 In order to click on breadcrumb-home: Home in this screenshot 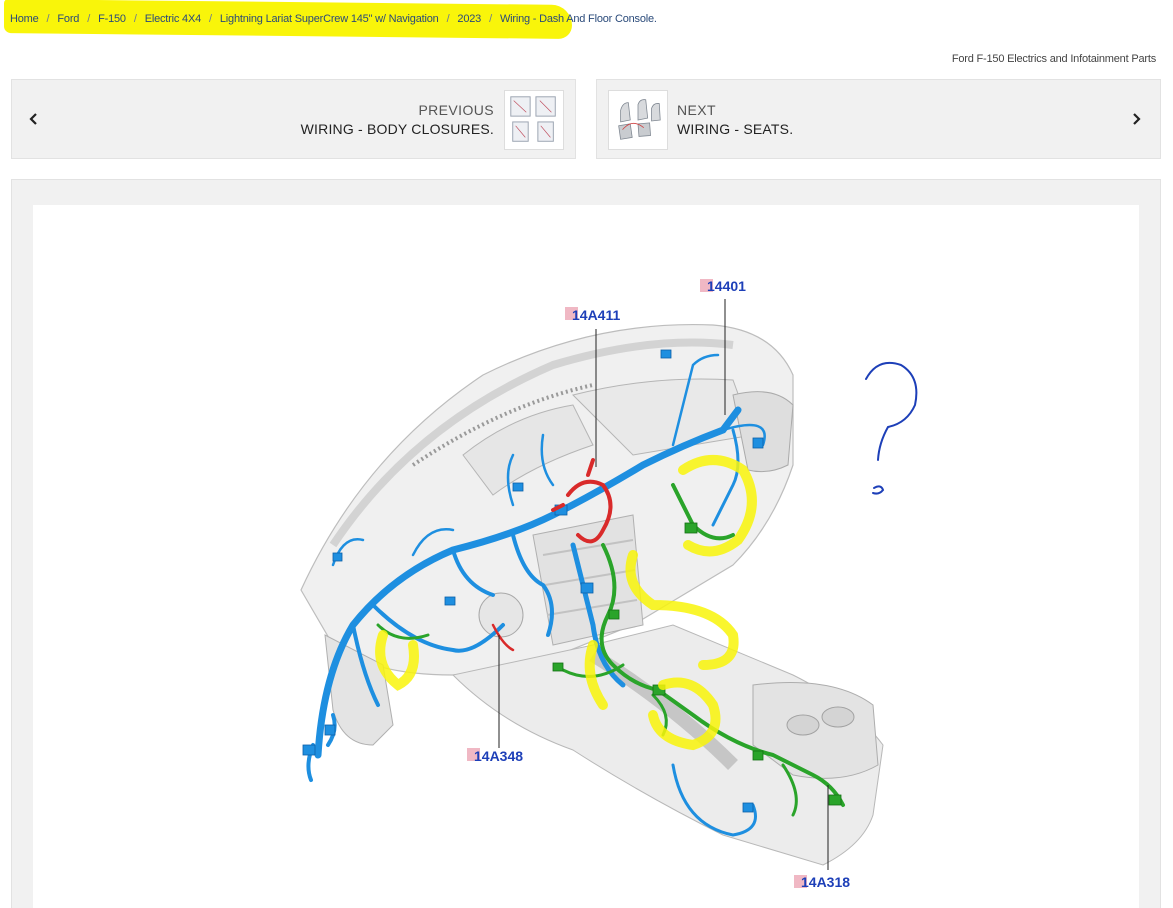, I will do `click(24, 19)`.